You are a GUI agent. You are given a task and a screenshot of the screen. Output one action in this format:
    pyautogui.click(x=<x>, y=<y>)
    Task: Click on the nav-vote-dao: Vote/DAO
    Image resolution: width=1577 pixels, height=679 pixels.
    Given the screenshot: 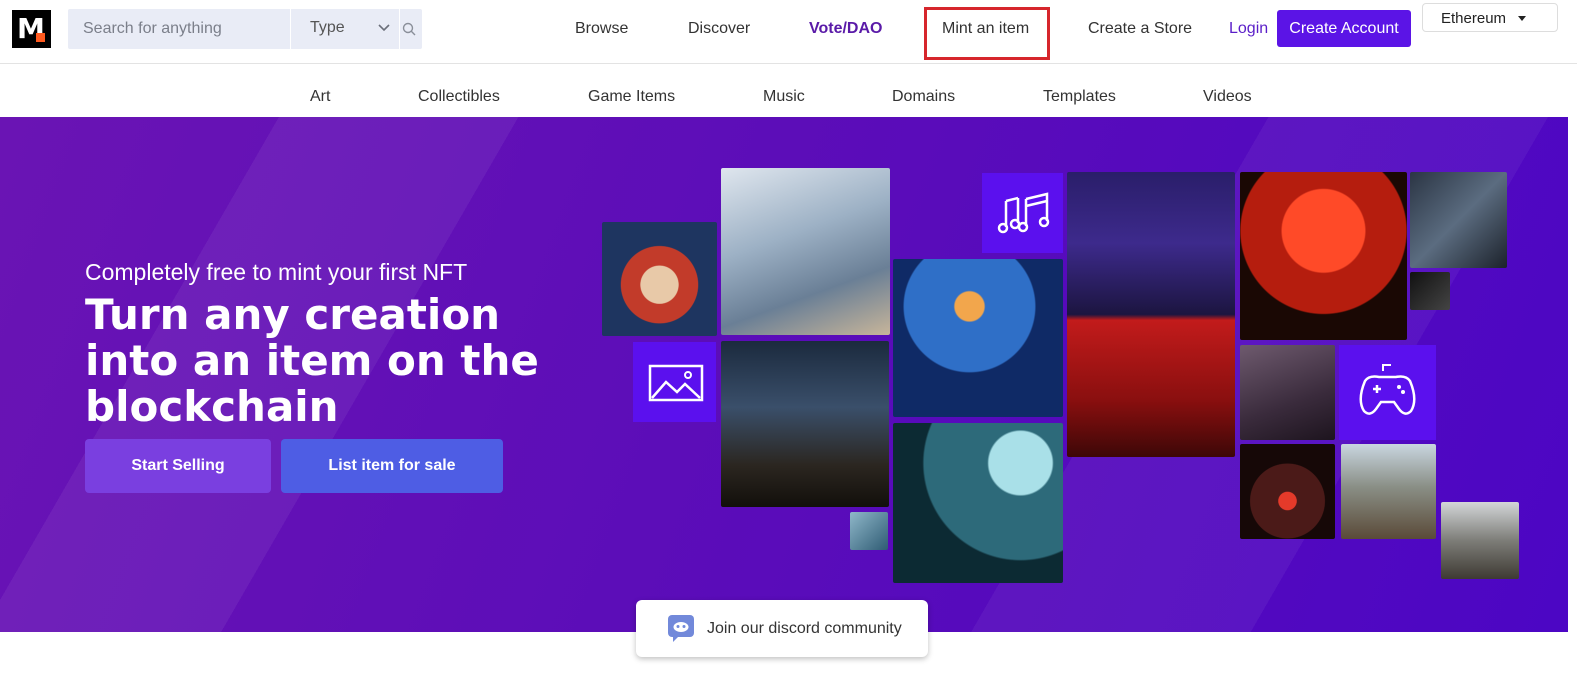 What is the action you would take?
    pyautogui.click(x=845, y=29)
    